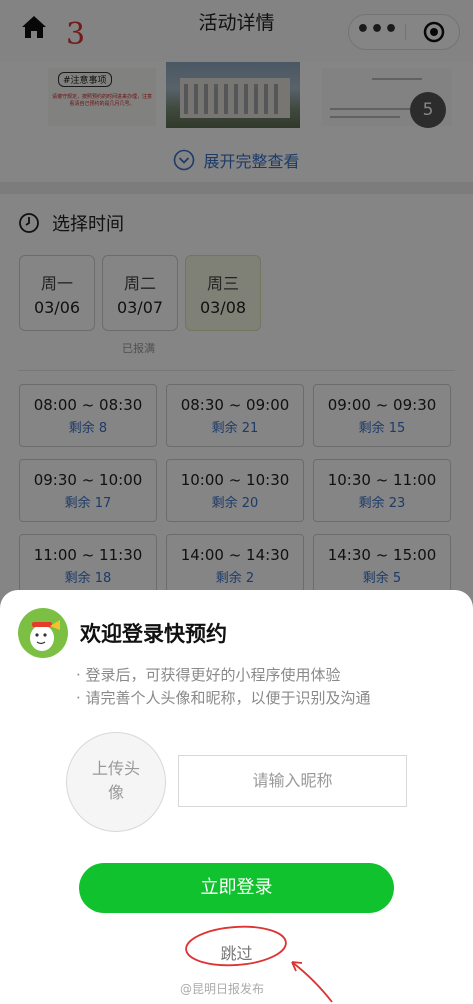 Image resolution: width=473 pixels, height=1004 pixels. Describe the element at coordinates (236, 952) in the screenshot. I see `skip-button: 跳过` at that location.